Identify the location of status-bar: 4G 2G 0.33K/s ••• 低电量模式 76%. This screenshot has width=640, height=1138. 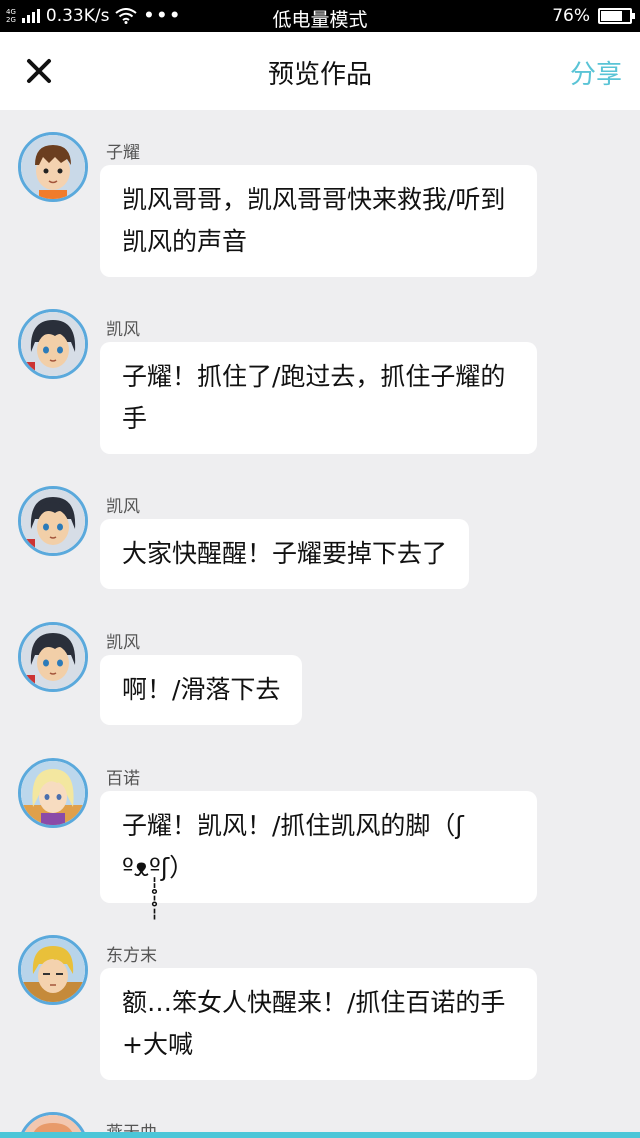
(320, 16).